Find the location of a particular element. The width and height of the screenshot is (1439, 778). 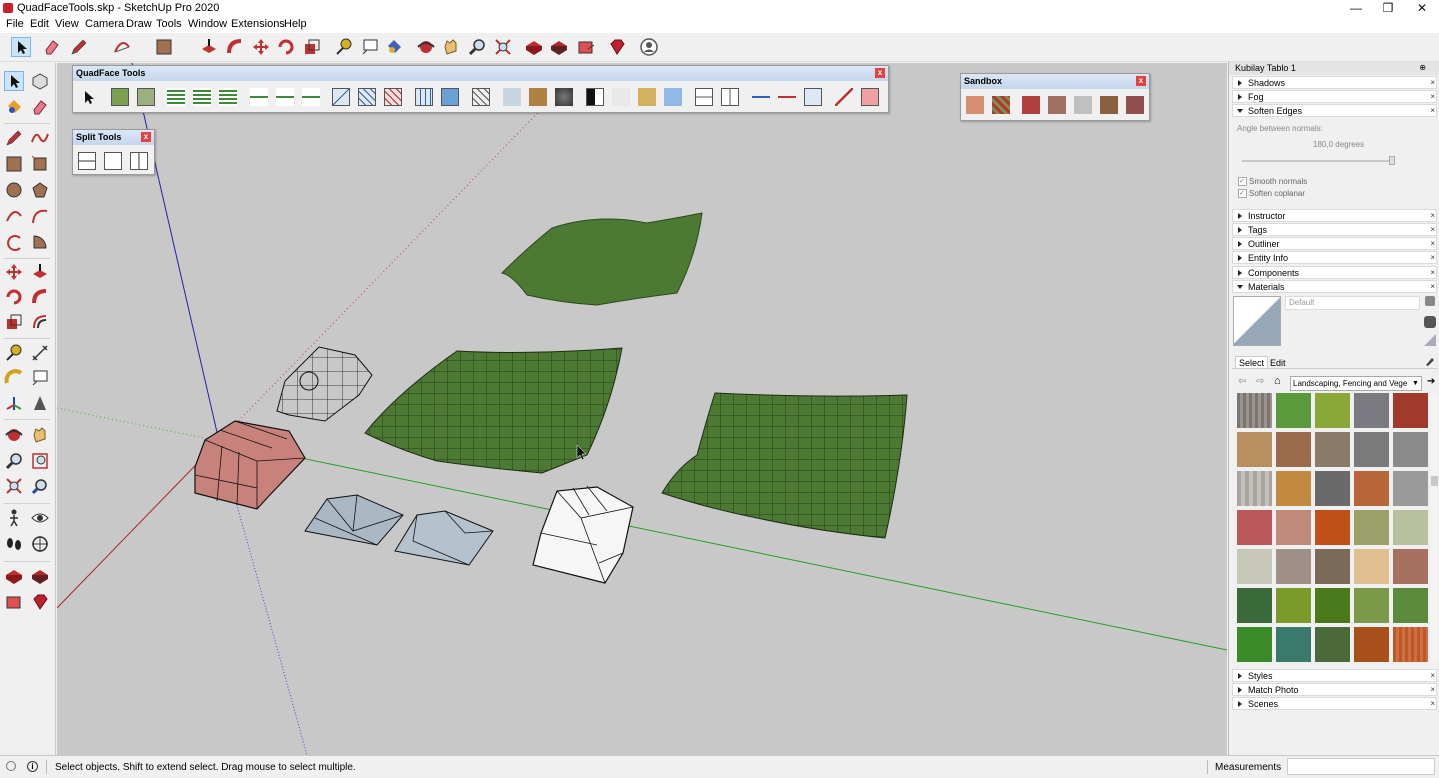

home-icon: ⌂ is located at coordinates (1277, 381).